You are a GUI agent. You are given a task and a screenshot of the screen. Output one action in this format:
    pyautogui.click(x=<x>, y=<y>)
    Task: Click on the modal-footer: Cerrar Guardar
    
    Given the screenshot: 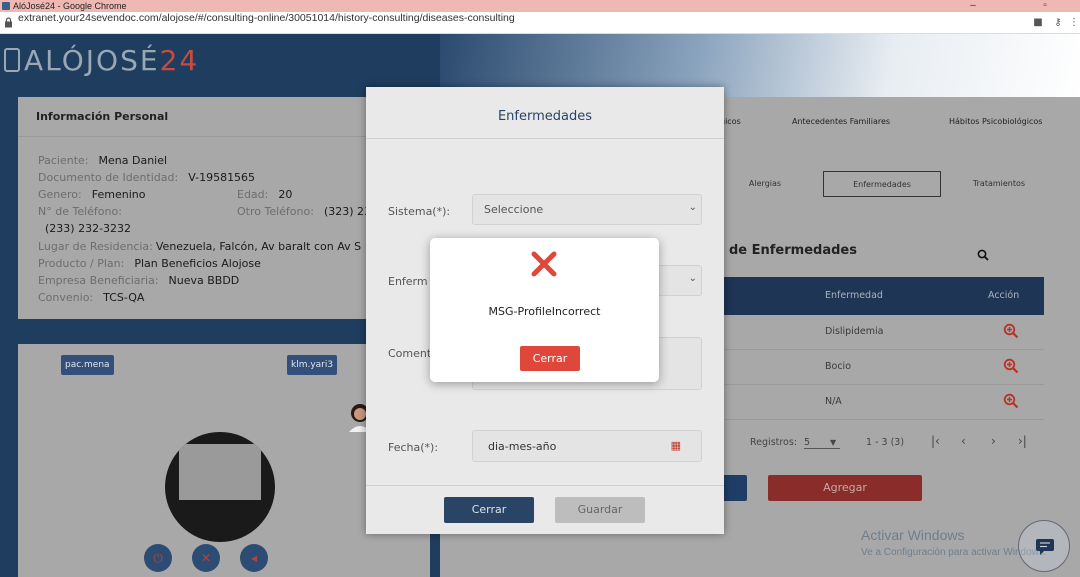 What is the action you would take?
    pyautogui.click(x=545, y=509)
    